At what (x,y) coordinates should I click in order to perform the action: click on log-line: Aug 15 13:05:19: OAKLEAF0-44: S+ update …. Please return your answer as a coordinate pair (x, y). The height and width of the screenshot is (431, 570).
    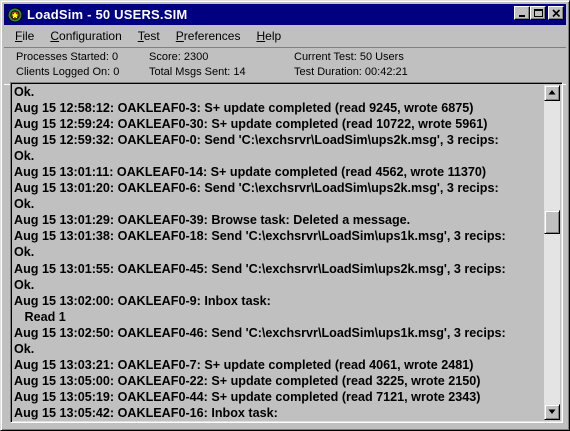
    Looking at the image, I should click on (247, 396).